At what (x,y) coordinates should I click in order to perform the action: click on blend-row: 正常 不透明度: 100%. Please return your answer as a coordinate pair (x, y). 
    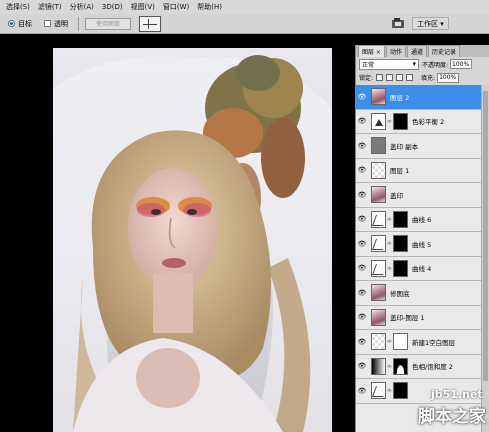
    Looking at the image, I should click on (422, 64).